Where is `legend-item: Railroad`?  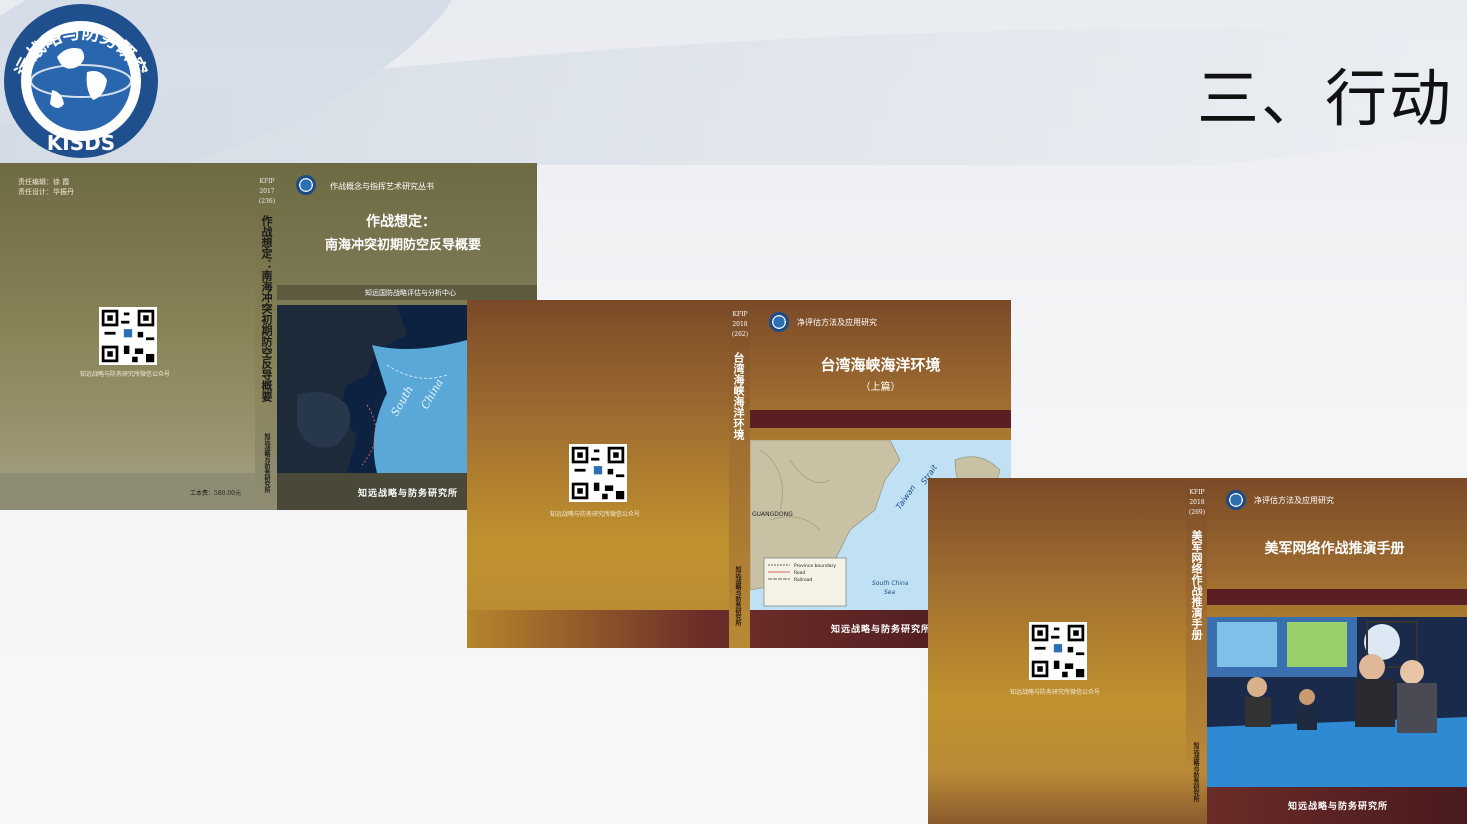 legend-item: Railroad is located at coordinates (803, 580).